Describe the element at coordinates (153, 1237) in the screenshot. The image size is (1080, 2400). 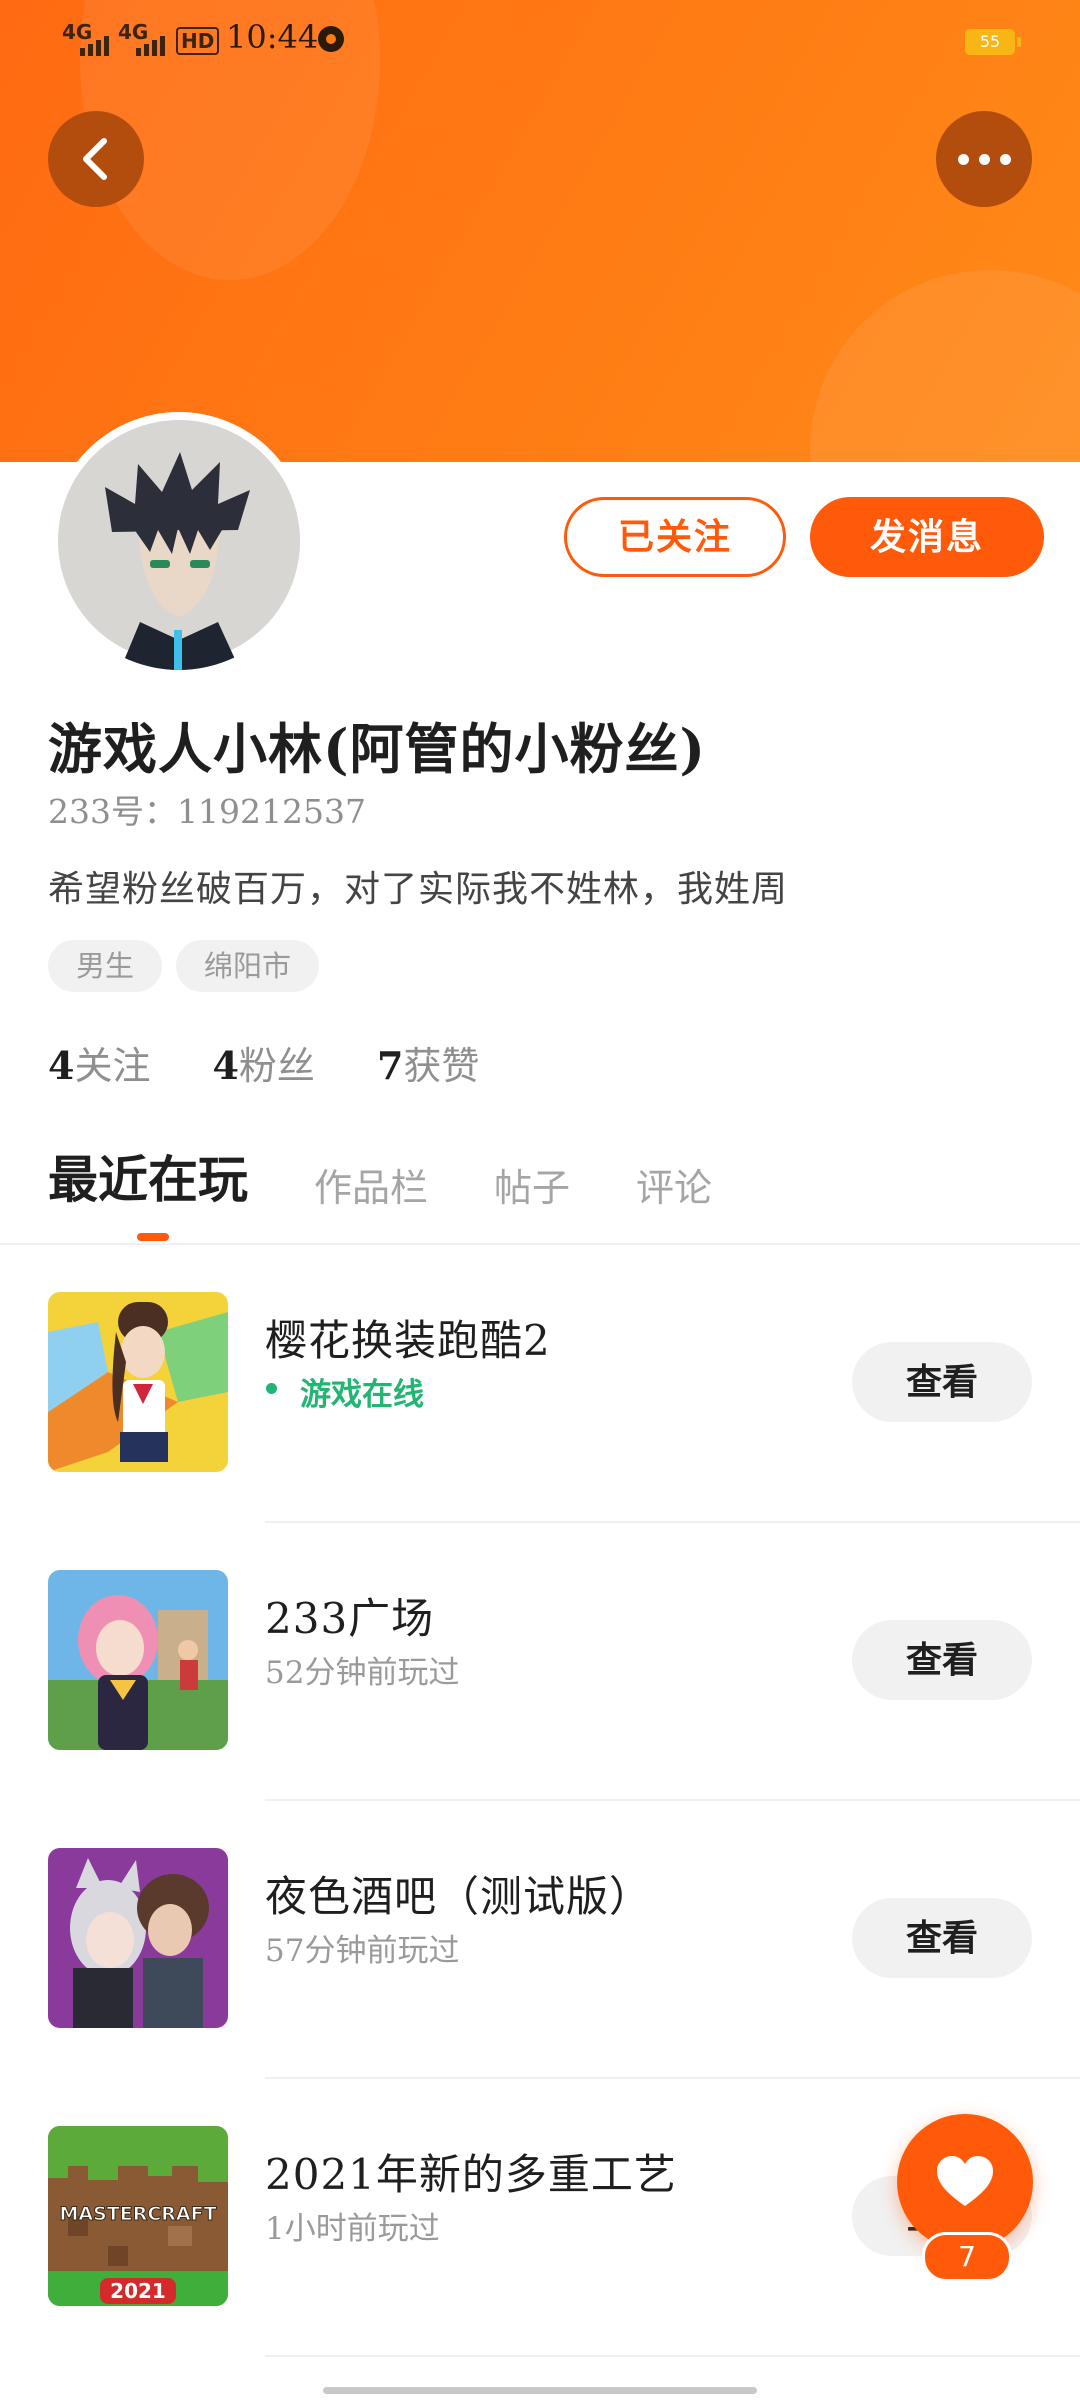
I see `active-tab-indicator` at that location.